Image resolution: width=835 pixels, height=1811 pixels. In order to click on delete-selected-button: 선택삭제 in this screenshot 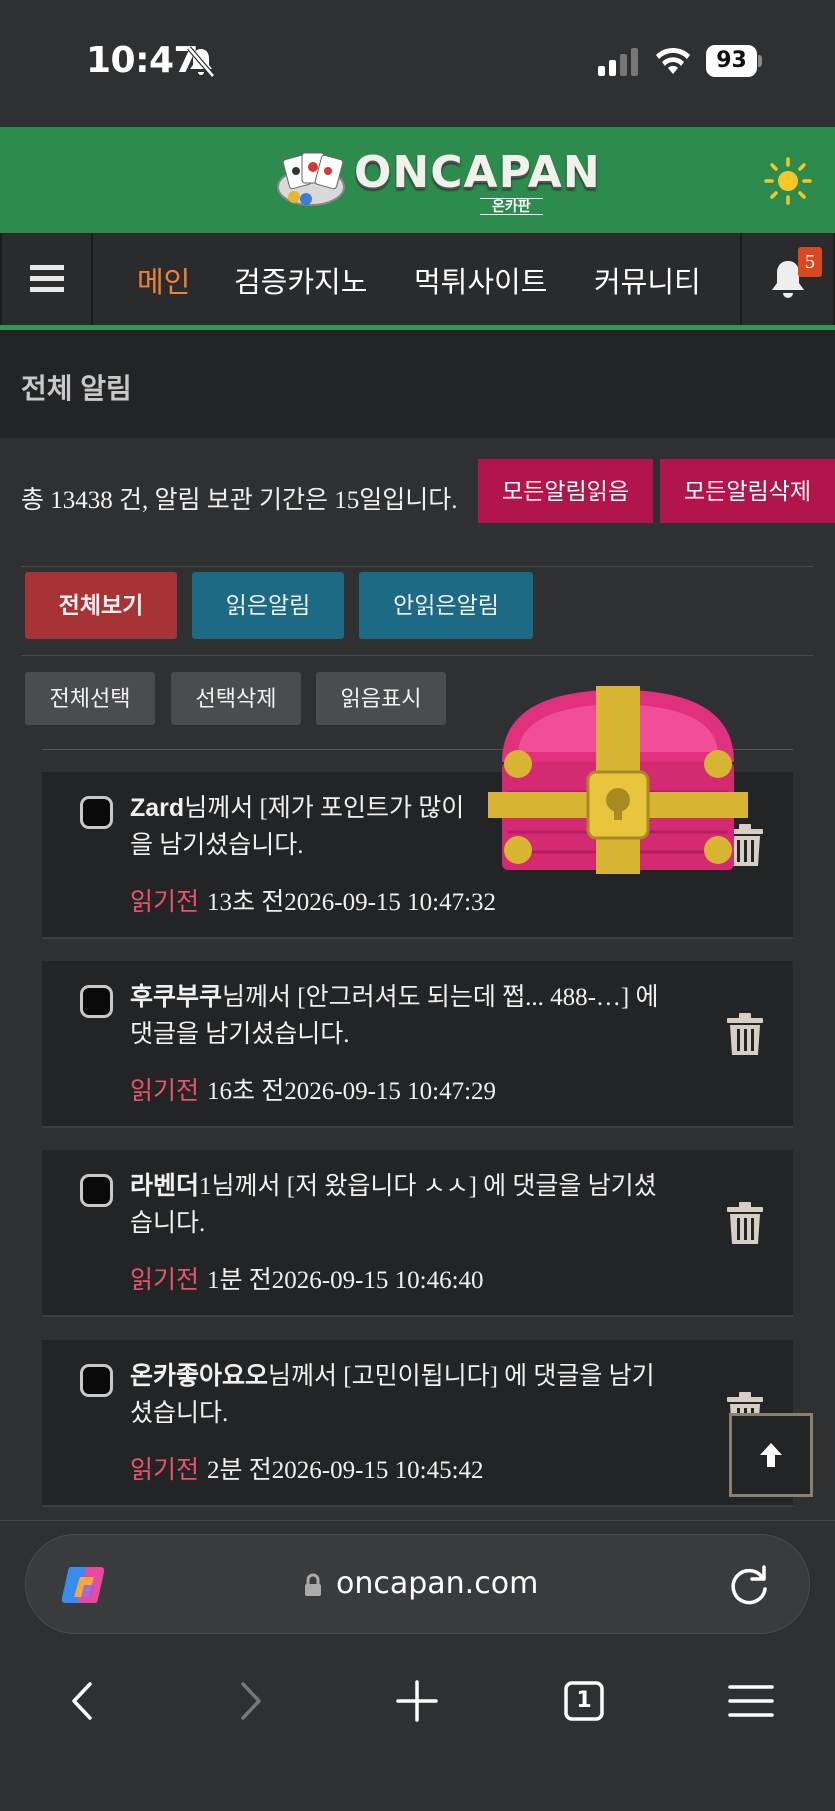, I will do `click(236, 698)`.